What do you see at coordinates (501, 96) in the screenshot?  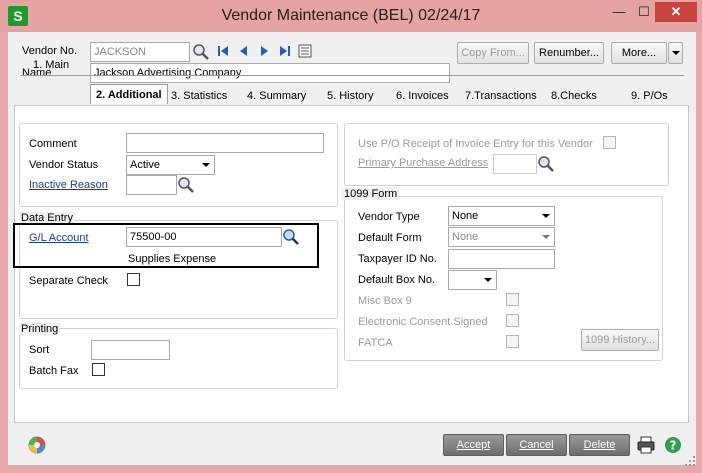 I see `tab-transactions: 7.Transactions` at bounding box center [501, 96].